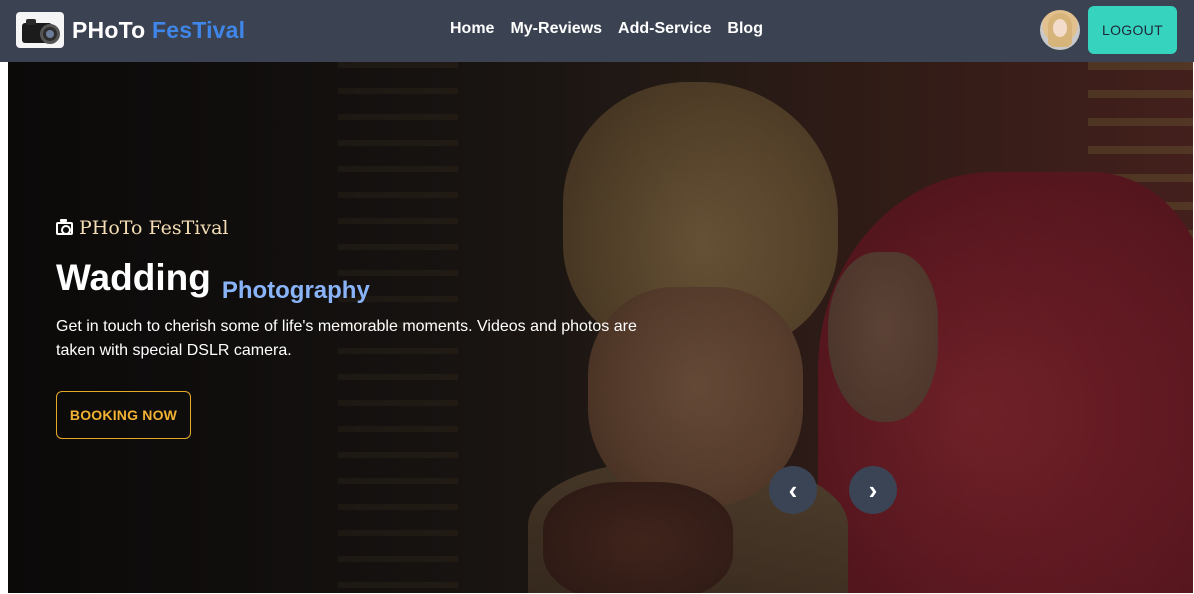  I want to click on brand-accent: FesTival, so click(199, 29).